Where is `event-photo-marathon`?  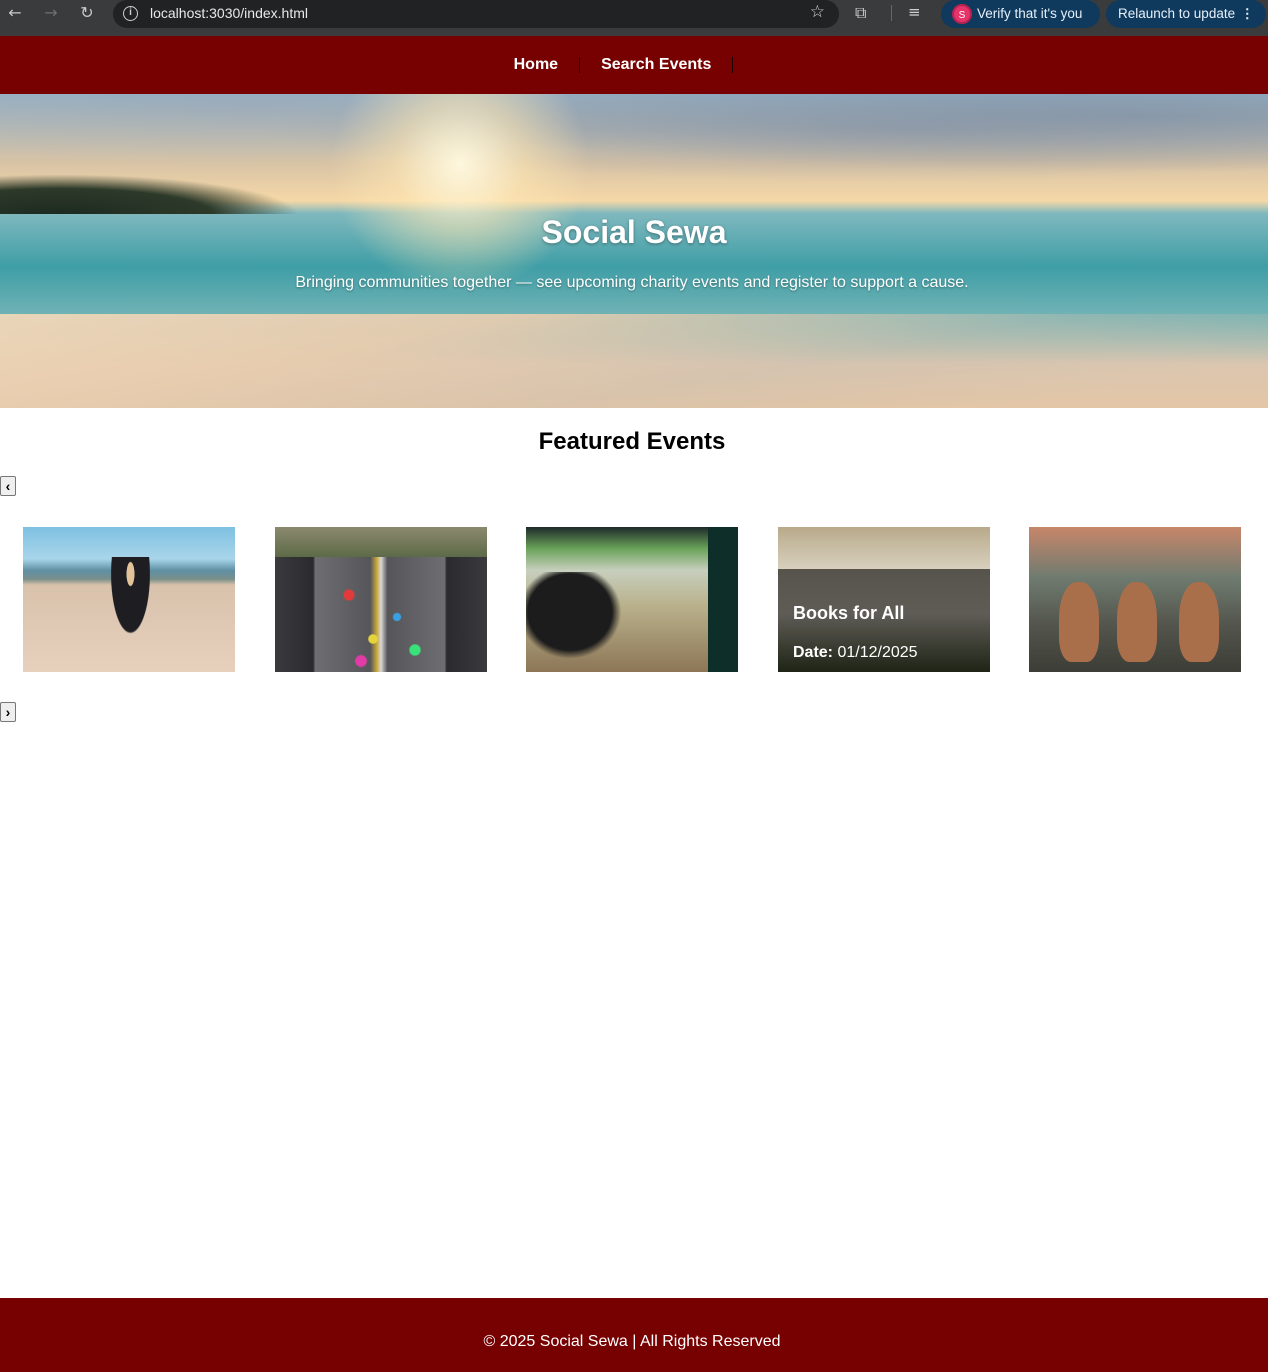 event-photo-marathon is located at coordinates (385, 617).